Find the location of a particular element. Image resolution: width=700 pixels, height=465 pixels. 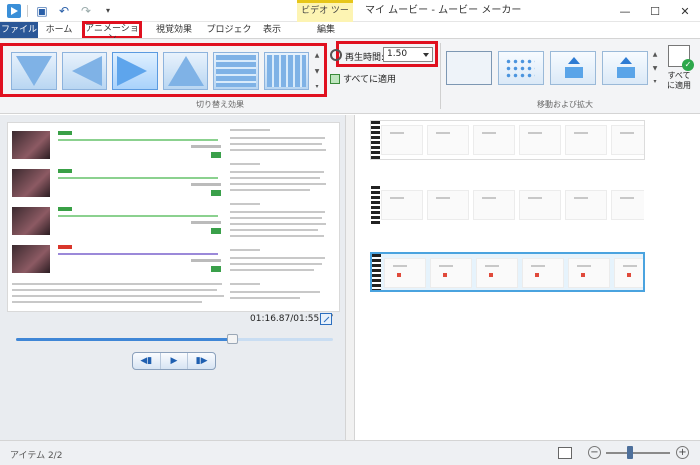

chevron-down-icon is located at coordinates (426, 55).